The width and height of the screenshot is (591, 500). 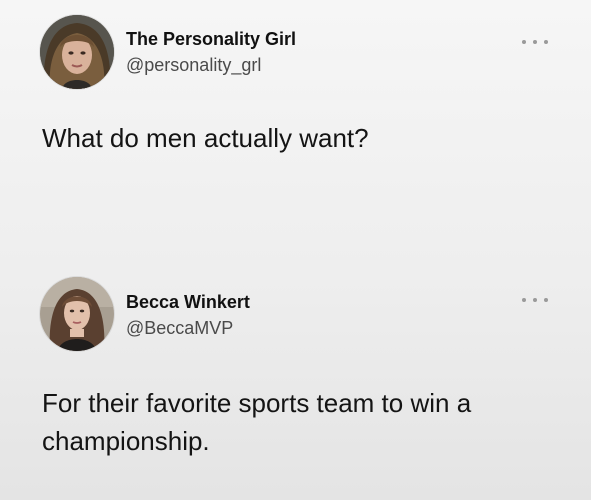 What do you see at coordinates (205, 138) in the screenshot?
I see `tweet-text: What do men actually want?` at bounding box center [205, 138].